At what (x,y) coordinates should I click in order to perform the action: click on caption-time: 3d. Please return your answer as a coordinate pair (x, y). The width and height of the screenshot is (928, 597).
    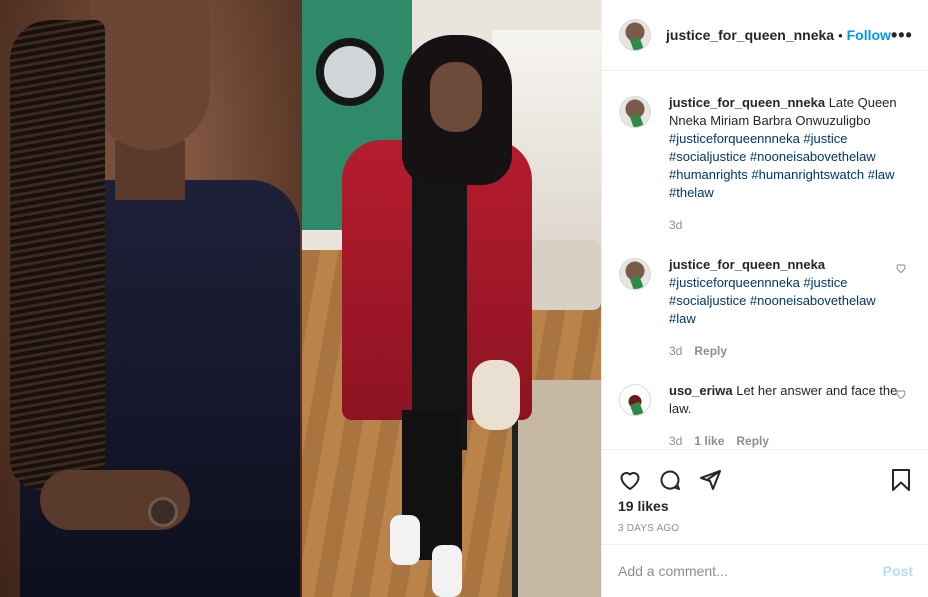
    Looking at the image, I should click on (675, 225).